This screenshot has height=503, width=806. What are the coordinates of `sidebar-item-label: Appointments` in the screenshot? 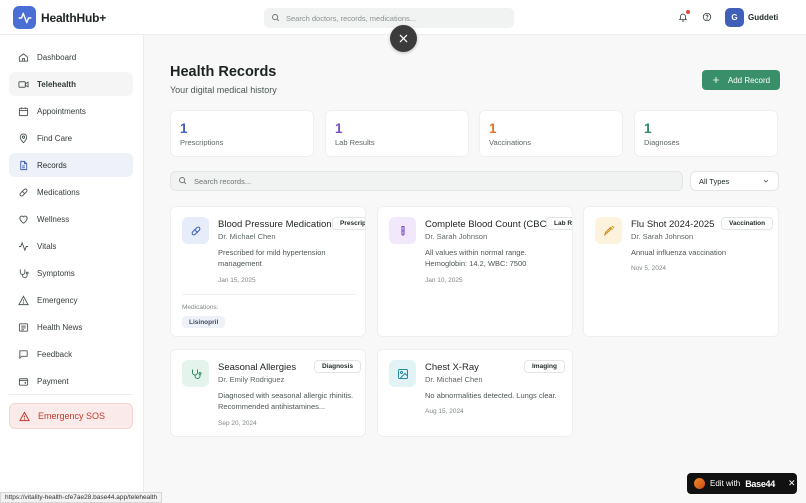 It's located at (61, 111).